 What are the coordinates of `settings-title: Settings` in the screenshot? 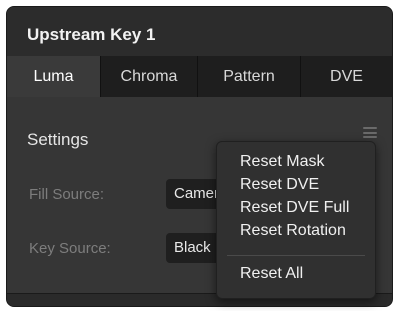 It's located at (58, 139).